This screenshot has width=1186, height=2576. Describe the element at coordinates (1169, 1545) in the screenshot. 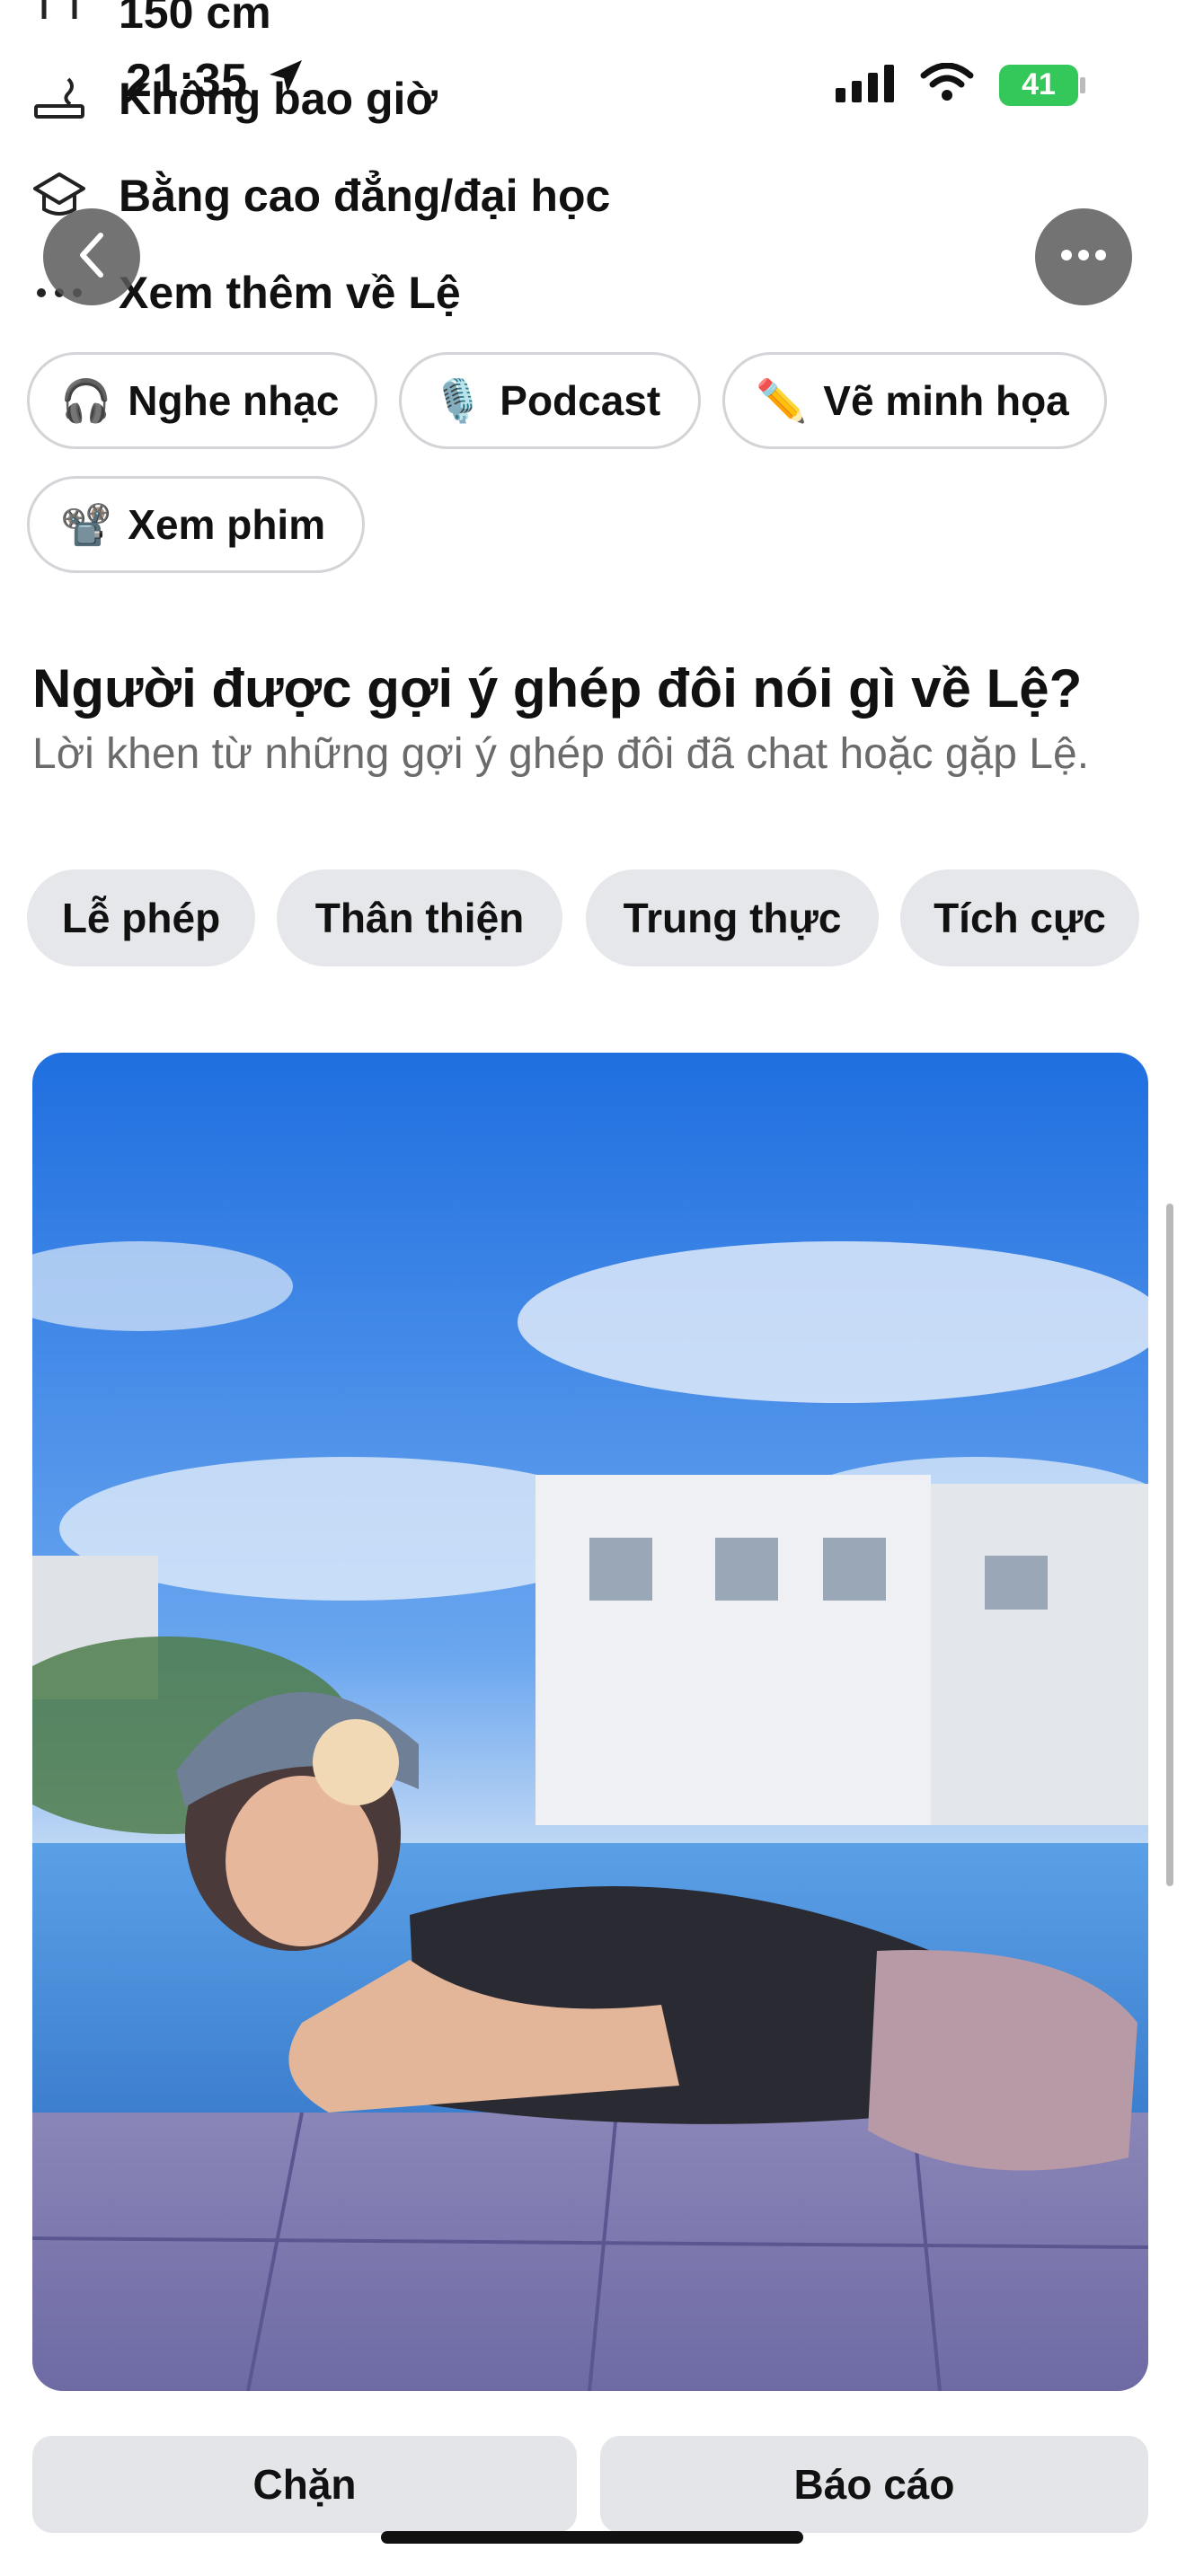

I see `scrollbar` at that location.